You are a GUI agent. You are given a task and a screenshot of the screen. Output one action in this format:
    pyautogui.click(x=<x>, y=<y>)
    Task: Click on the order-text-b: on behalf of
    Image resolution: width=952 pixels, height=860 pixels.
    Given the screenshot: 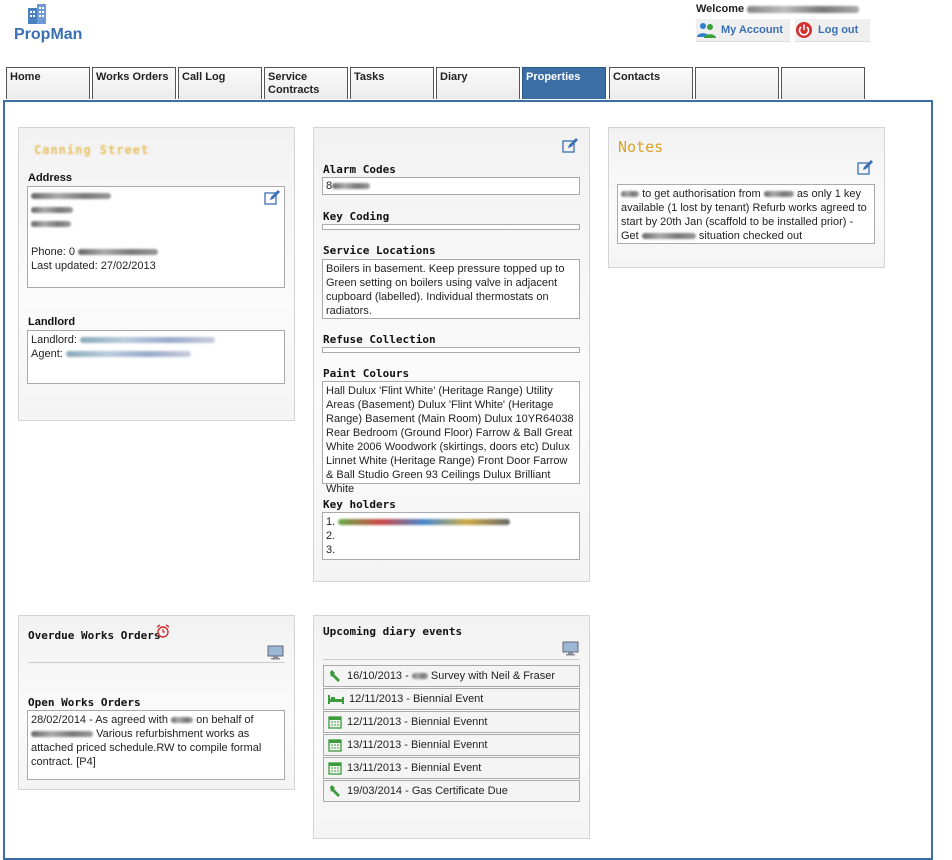 What is the action you would take?
    pyautogui.click(x=225, y=720)
    